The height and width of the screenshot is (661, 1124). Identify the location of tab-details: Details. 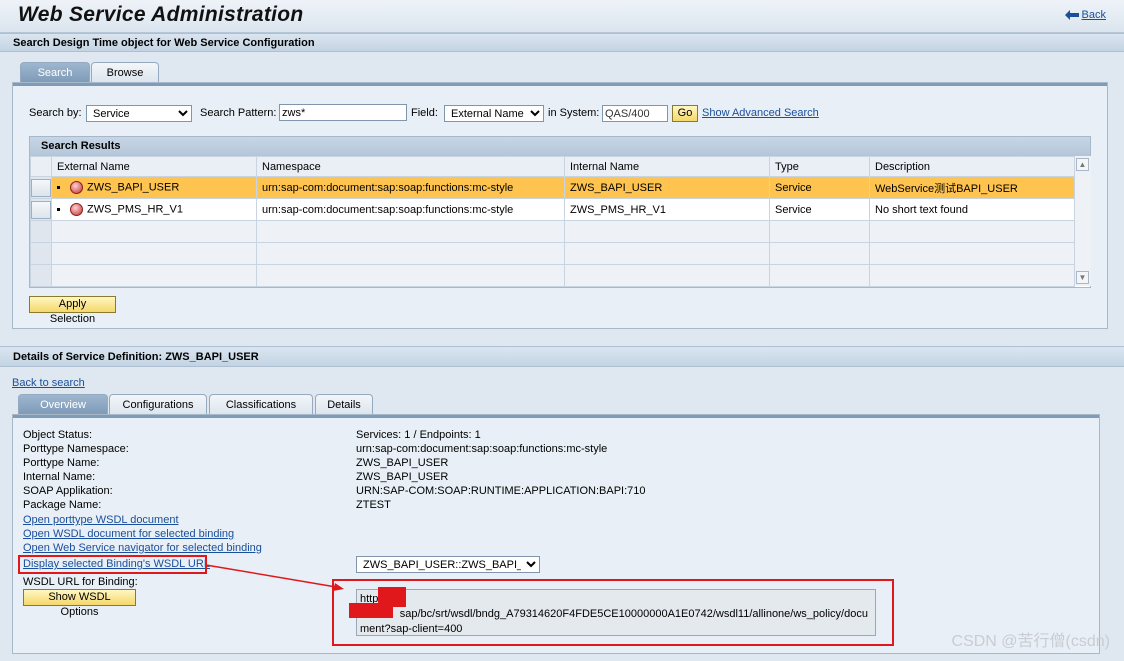
(344, 404).